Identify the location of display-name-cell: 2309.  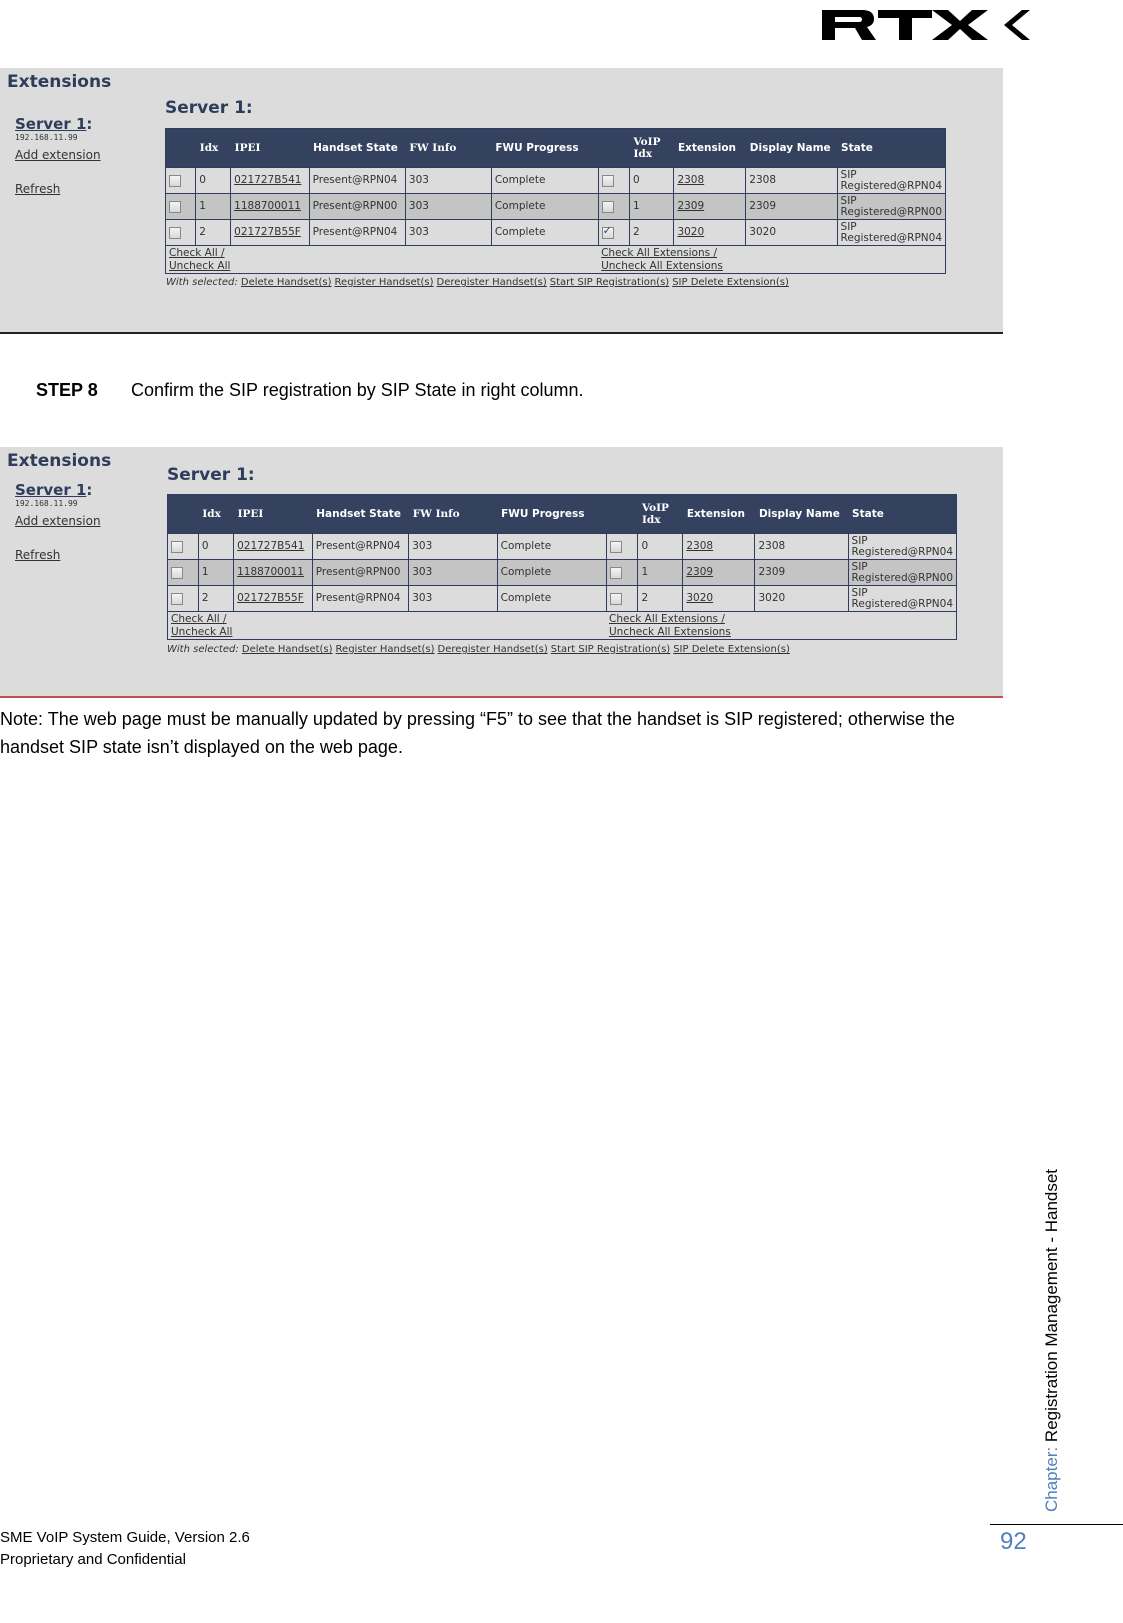
(791, 206).